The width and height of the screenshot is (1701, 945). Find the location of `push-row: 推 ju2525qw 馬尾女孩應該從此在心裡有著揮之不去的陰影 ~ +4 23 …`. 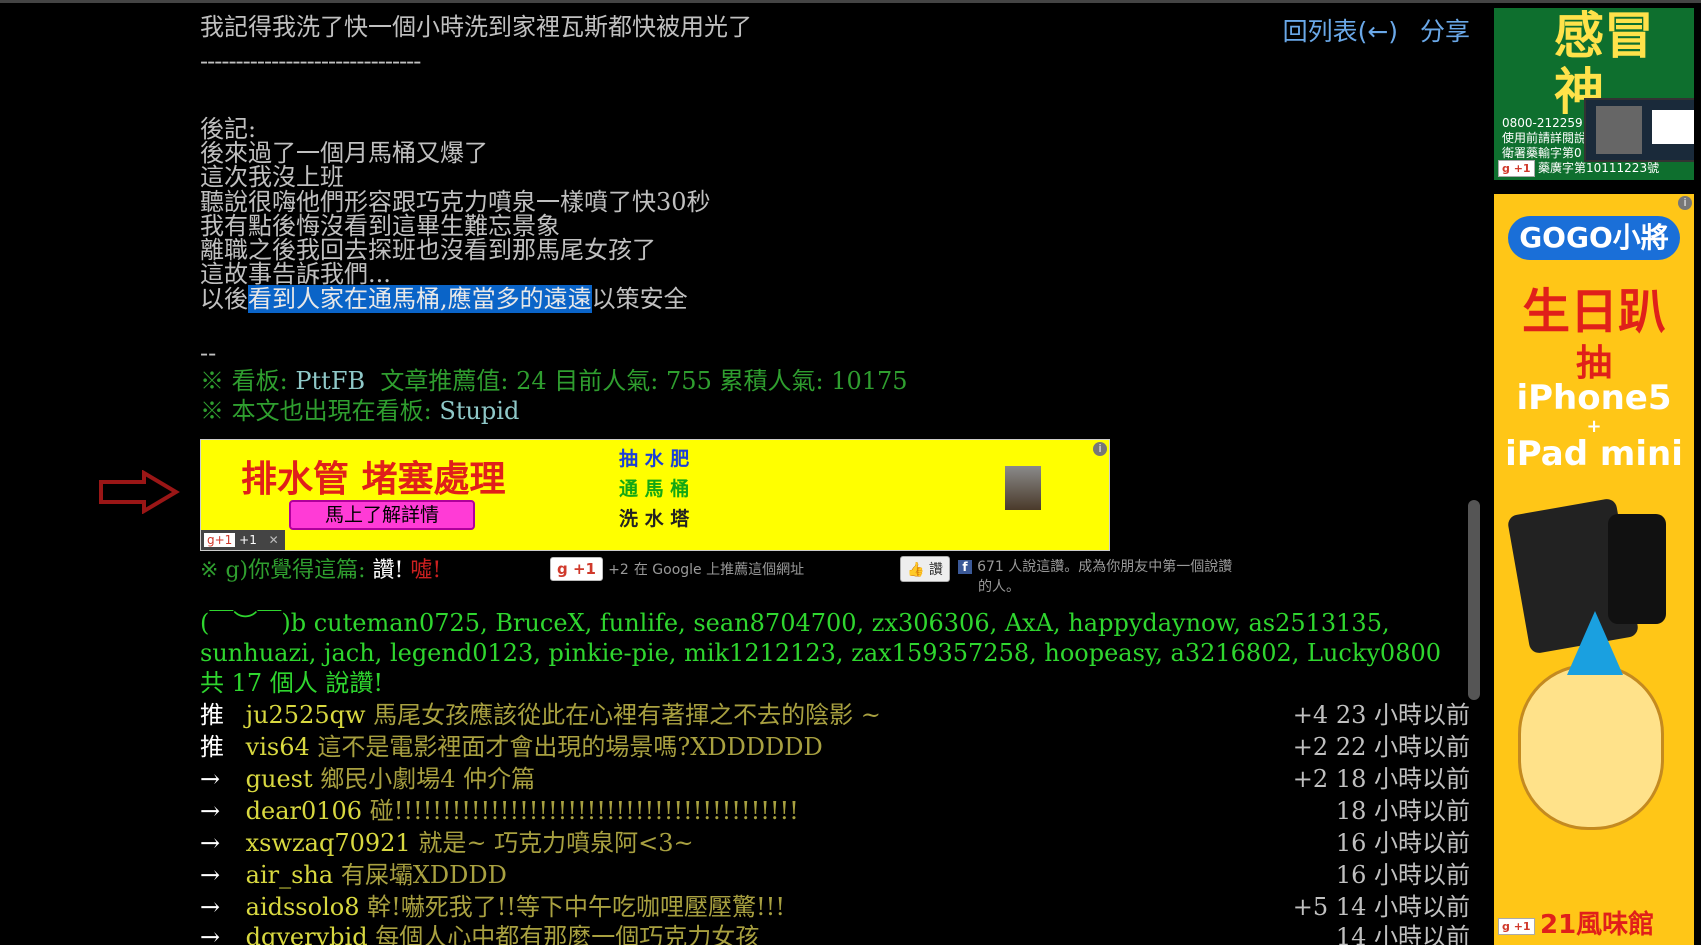

push-row: 推 ju2525qw 馬尾女孩應該從此在心裡有著揮之不去的陰影 ~ +4 23 … is located at coordinates (835, 715).